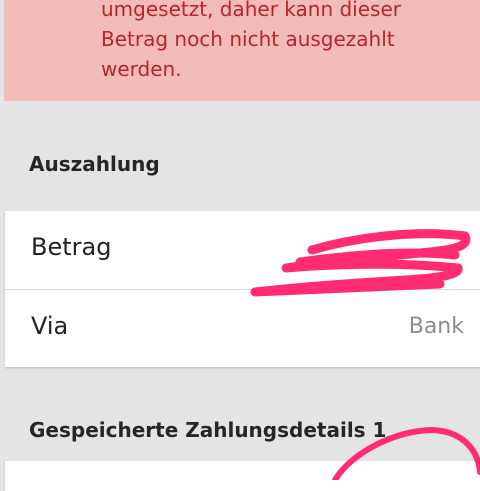  What do you see at coordinates (94, 164) in the screenshot?
I see `payout-section-title: Auszahlung` at bounding box center [94, 164].